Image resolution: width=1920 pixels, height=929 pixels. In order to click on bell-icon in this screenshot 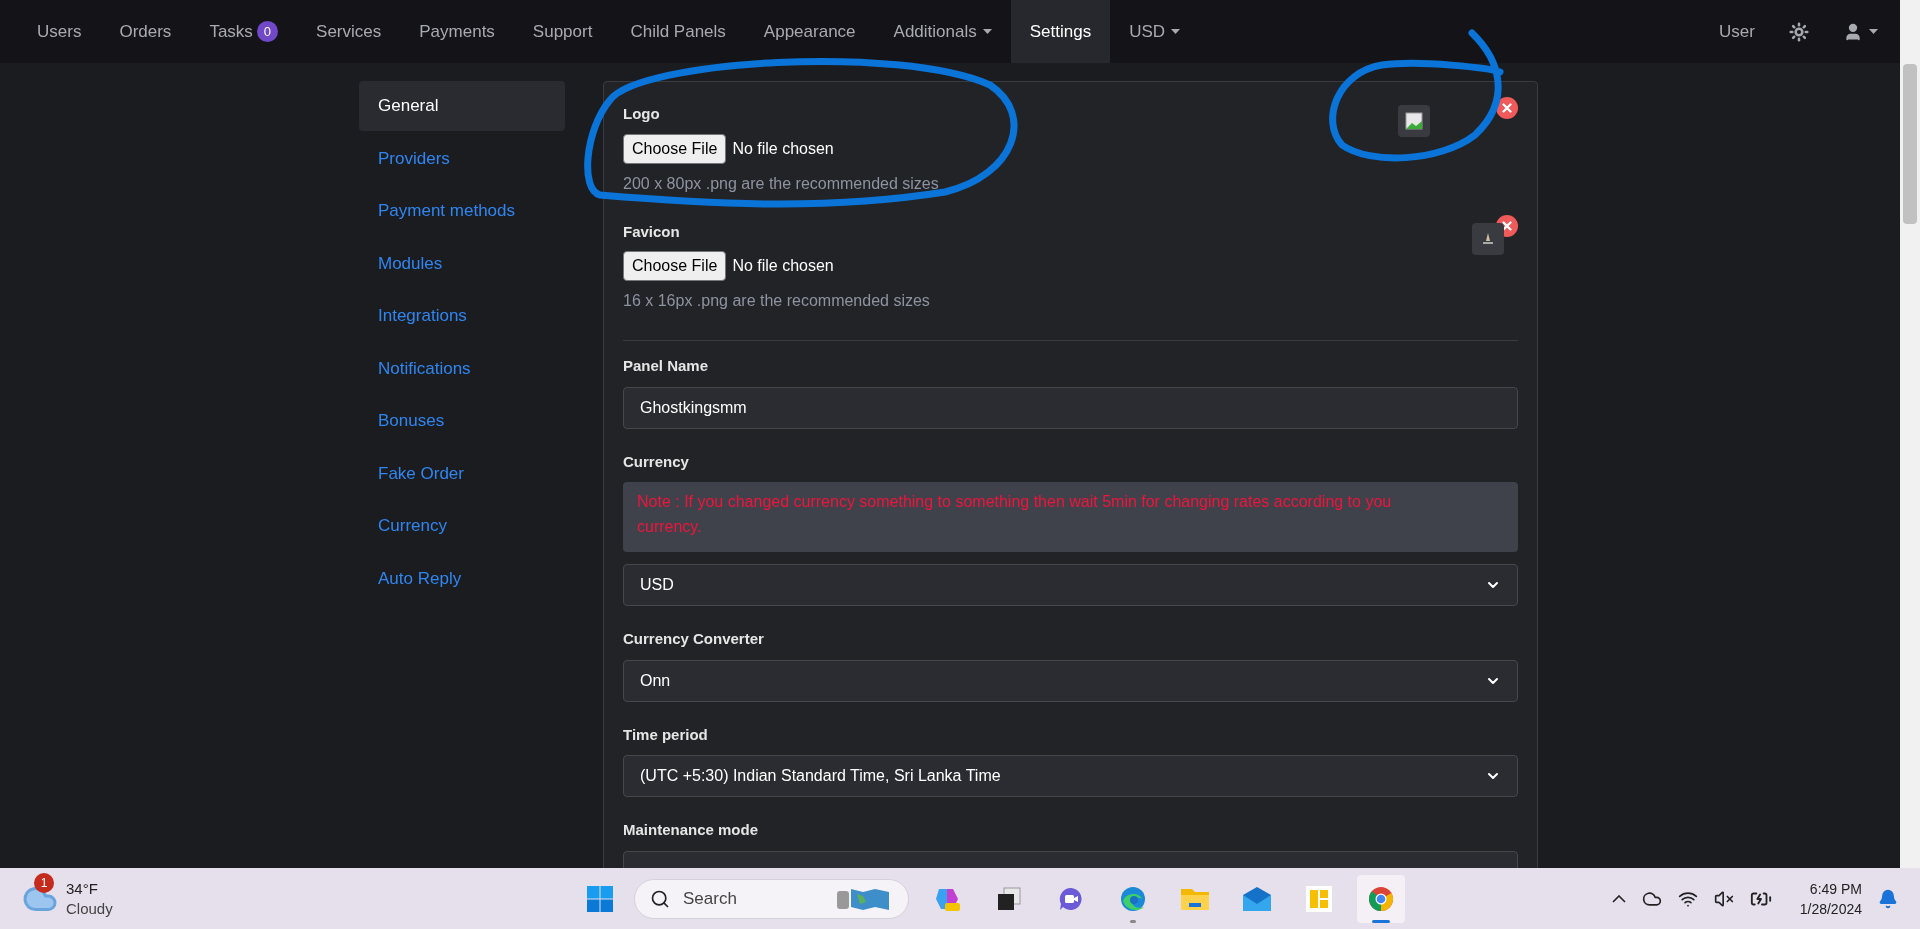, I will do `click(1888, 898)`.